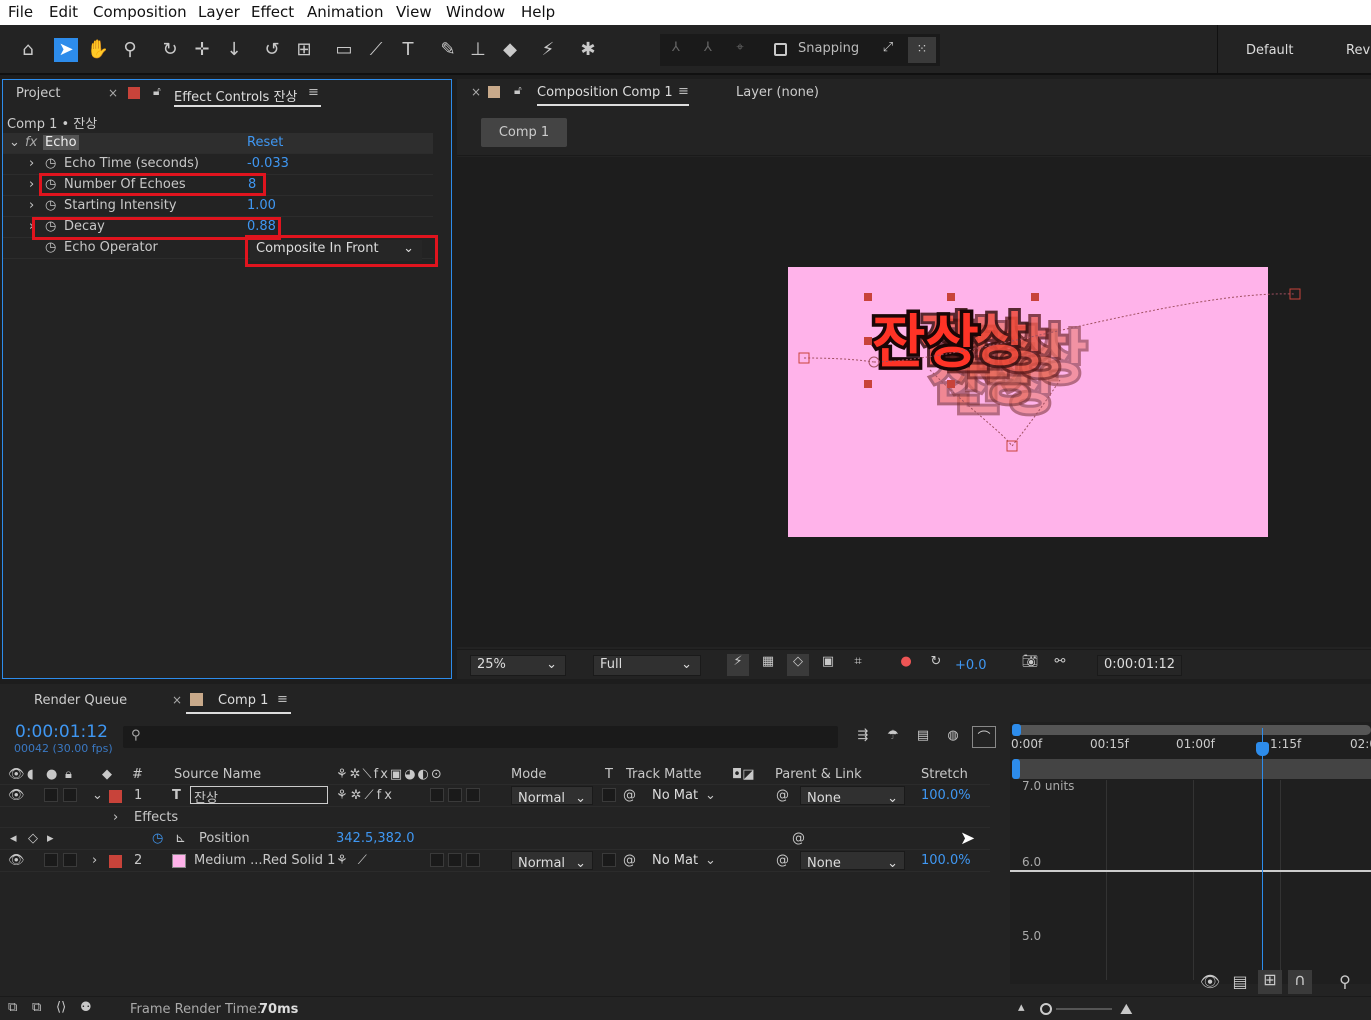  Describe the element at coordinates (264, 860) in the screenshot. I see `layer-name: Medium ...Red Solid 1` at that location.